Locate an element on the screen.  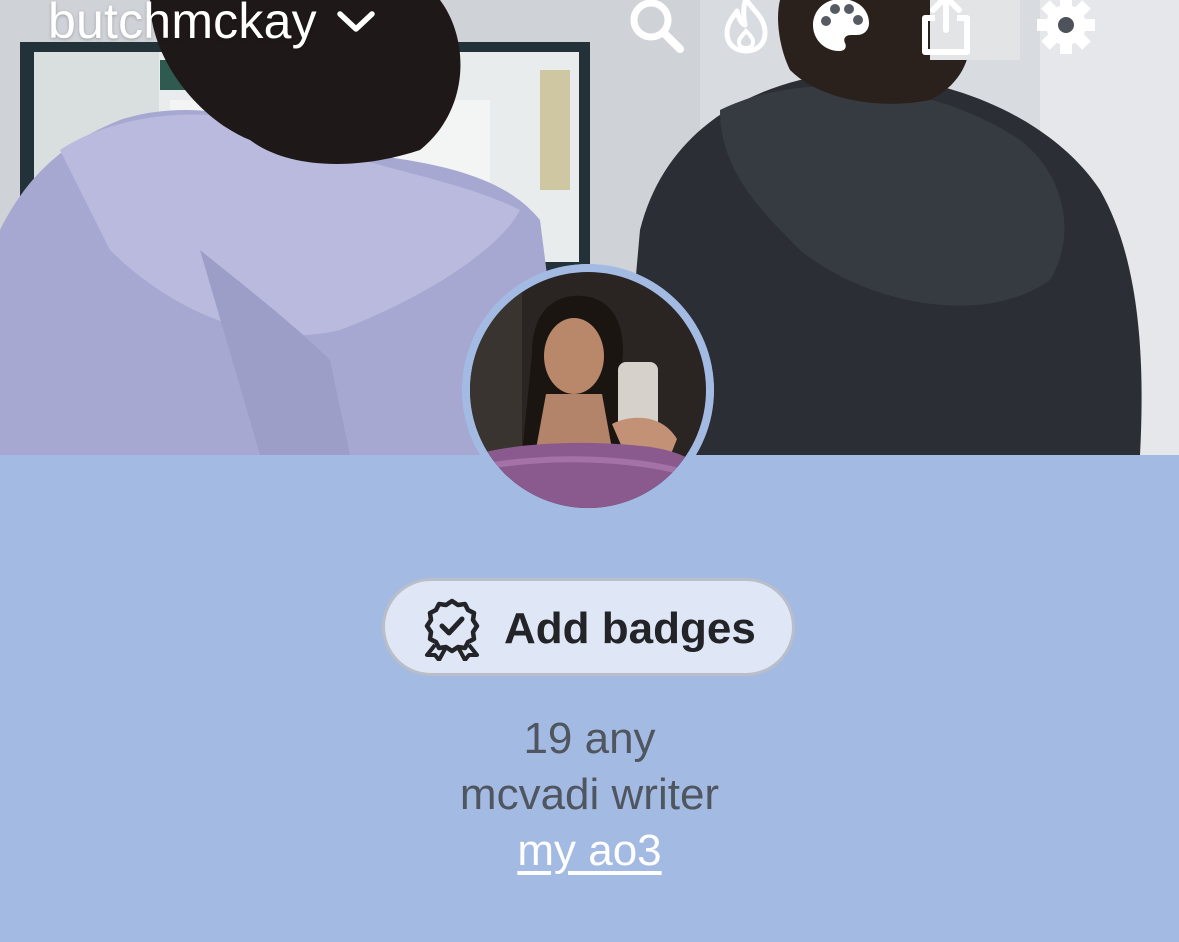
badge-icon is located at coordinates (452, 631).